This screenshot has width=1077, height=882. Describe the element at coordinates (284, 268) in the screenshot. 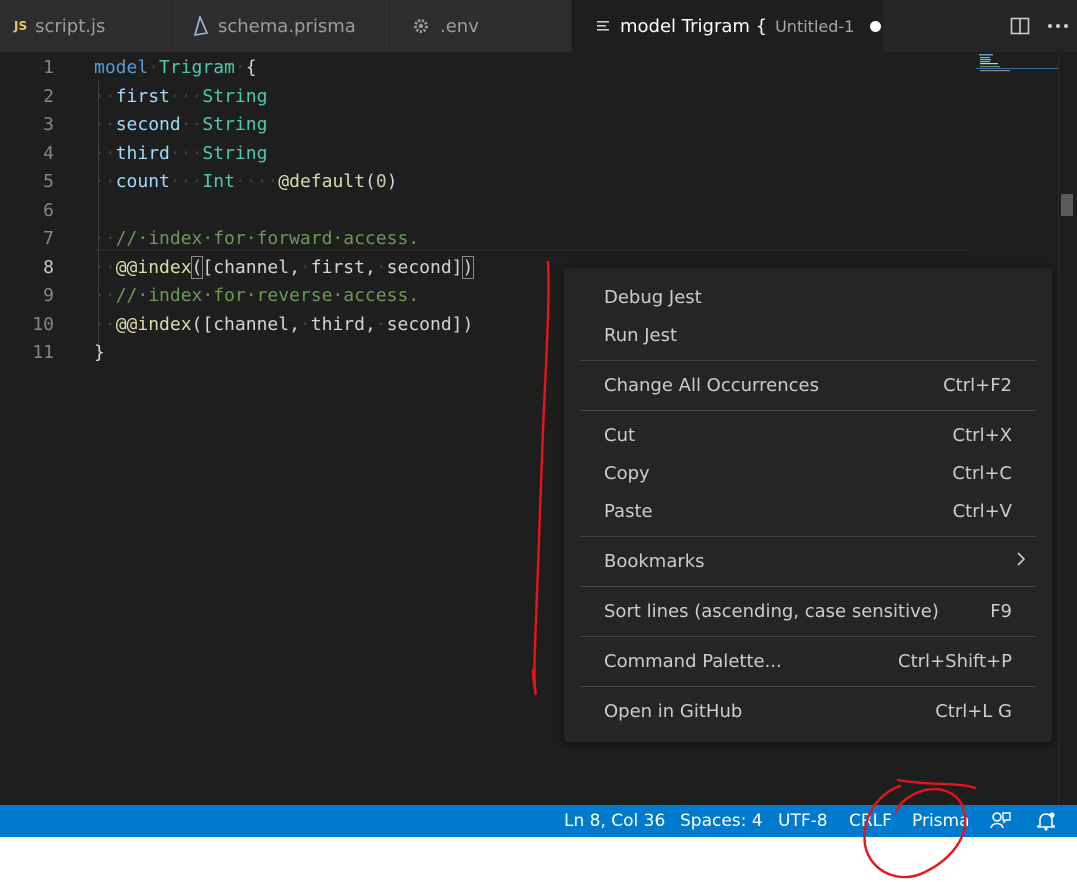

I see `code-line: ··@@index([channel,·first,·second])` at that location.